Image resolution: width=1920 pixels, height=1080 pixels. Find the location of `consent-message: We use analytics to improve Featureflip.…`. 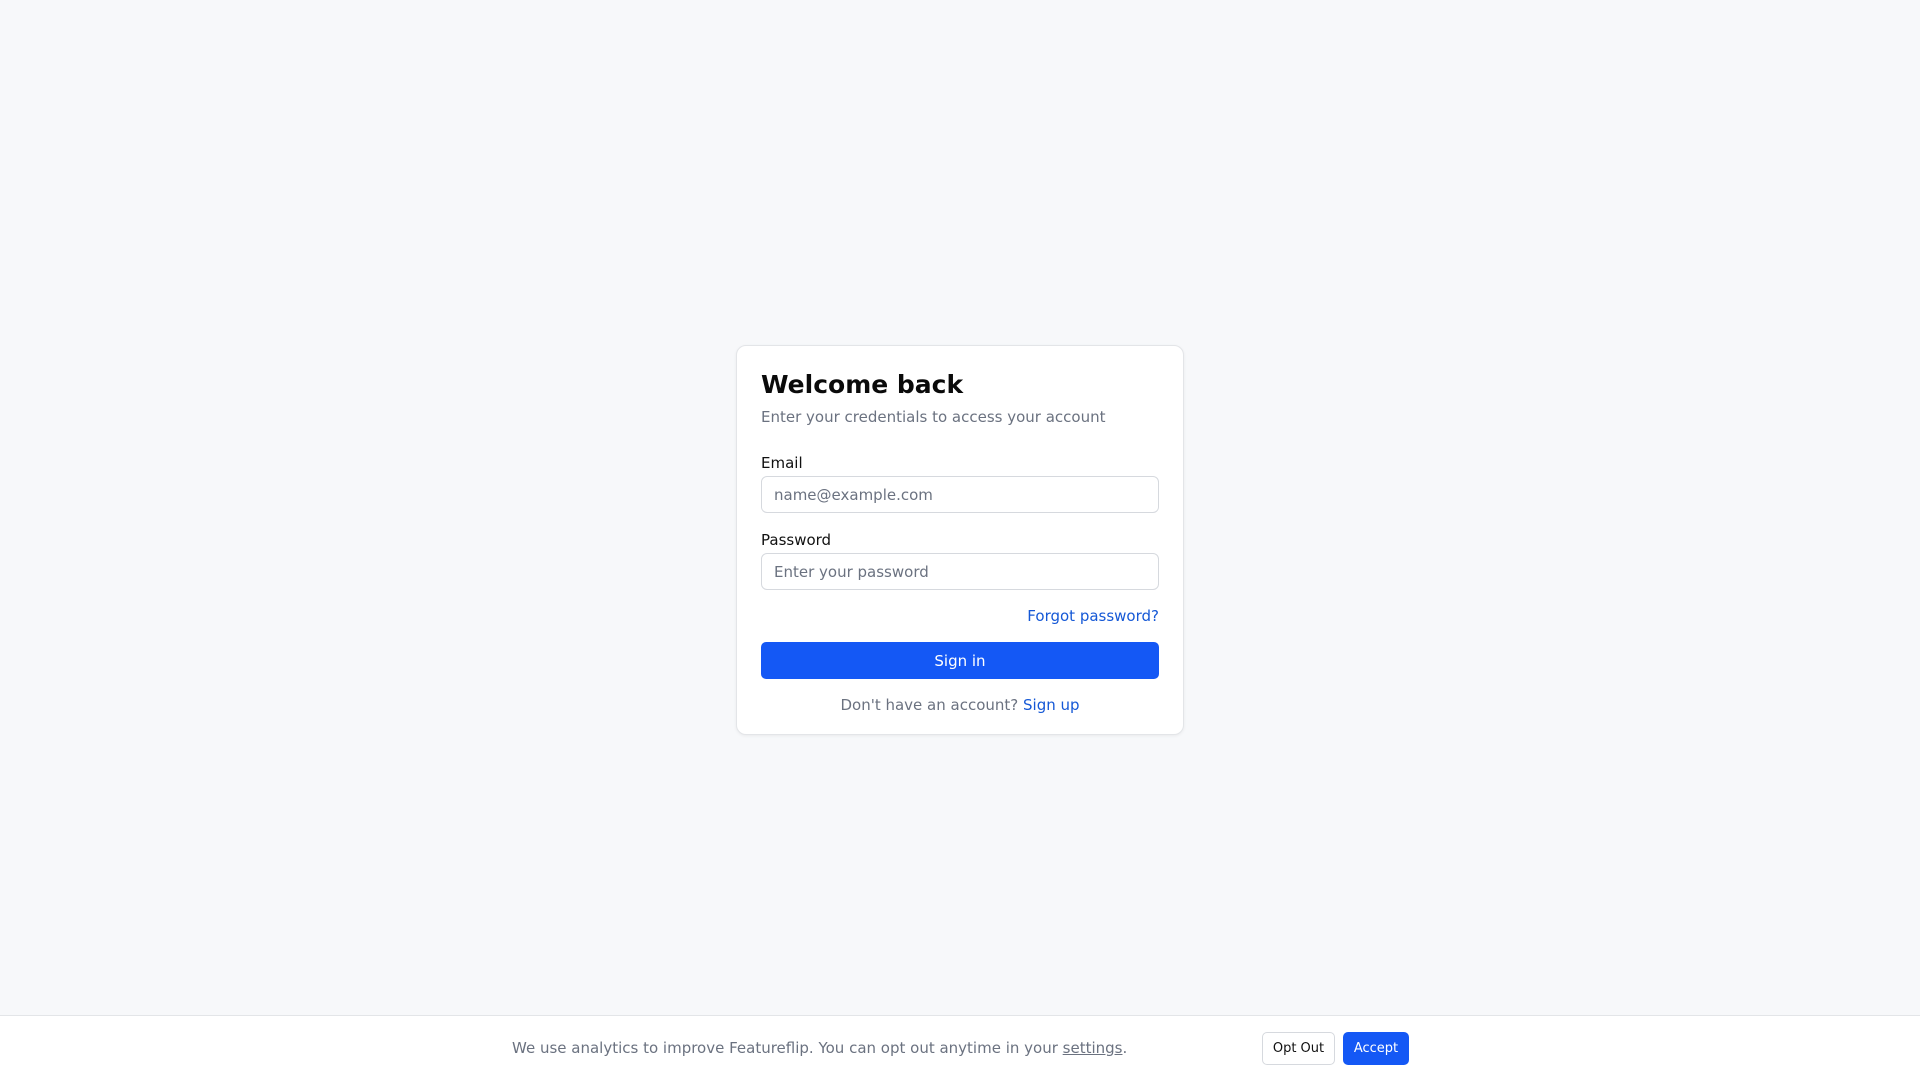

consent-message: We use analytics to improve Featureflip.… is located at coordinates (819, 1048).